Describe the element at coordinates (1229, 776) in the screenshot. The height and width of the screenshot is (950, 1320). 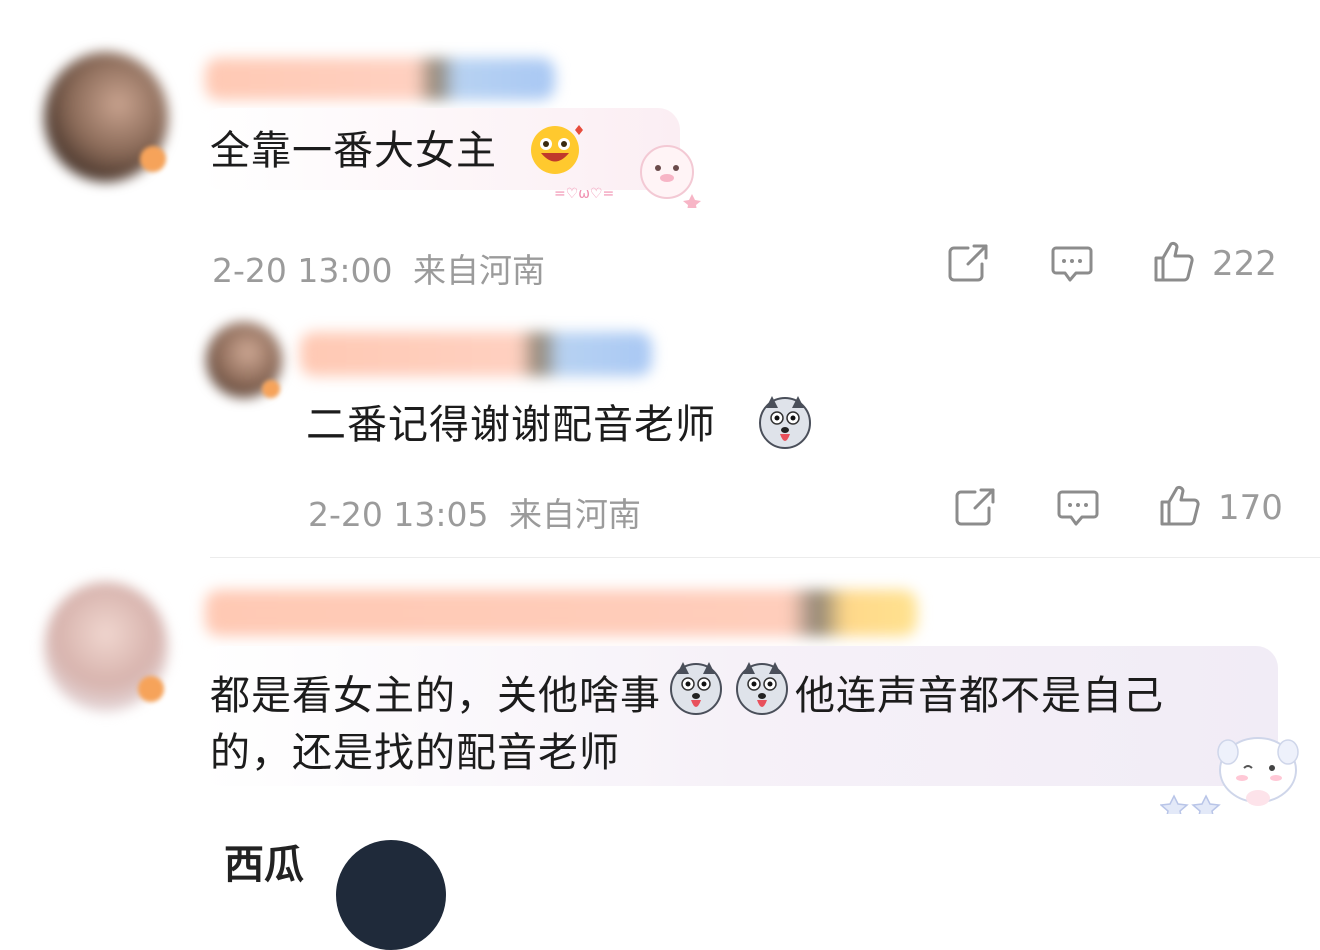
I see `puppy-sticker-icon` at that location.